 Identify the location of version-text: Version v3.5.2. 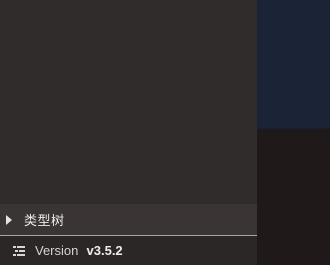
(79, 251).